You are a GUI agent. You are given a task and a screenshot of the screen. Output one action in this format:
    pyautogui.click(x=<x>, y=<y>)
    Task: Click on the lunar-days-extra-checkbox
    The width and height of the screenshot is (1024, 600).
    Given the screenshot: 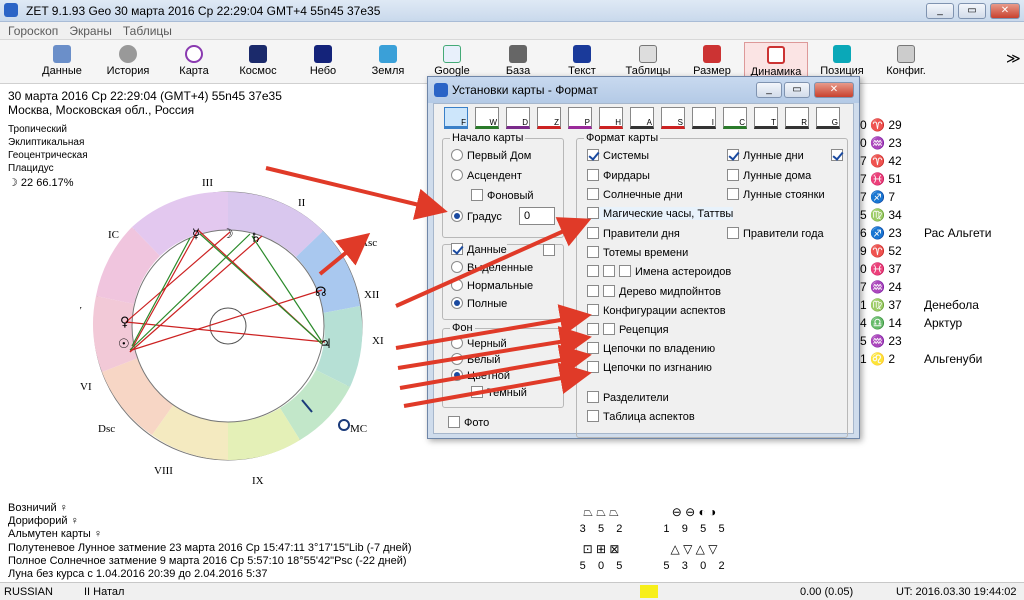 What is the action you would take?
    pyautogui.click(x=837, y=155)
    